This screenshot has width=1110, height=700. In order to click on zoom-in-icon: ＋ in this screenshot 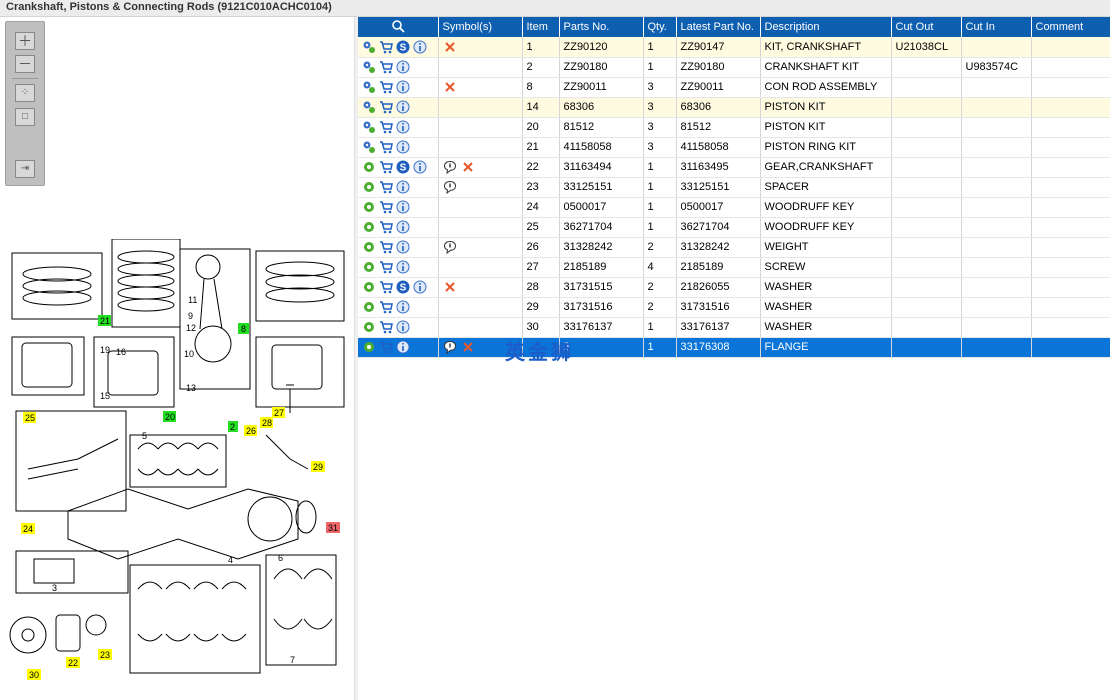, I will do `click(25, 41)`.